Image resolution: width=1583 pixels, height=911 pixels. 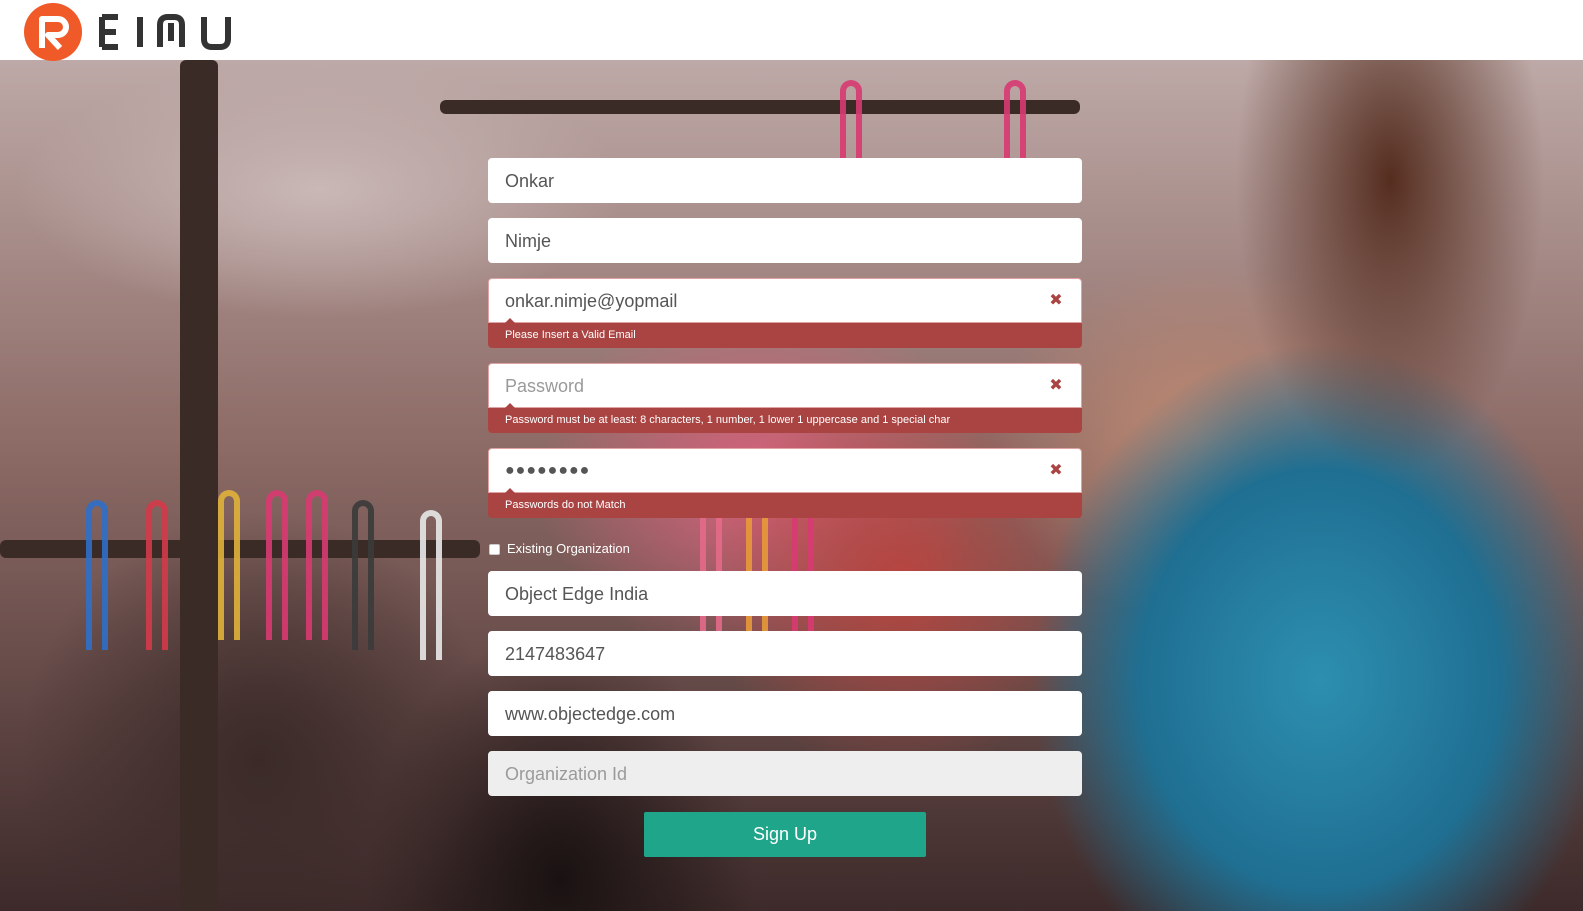 I want to click on confirm-password-group: ●●●●●●●● ✖ Passwords do not Match, so click(x=785, y=483).